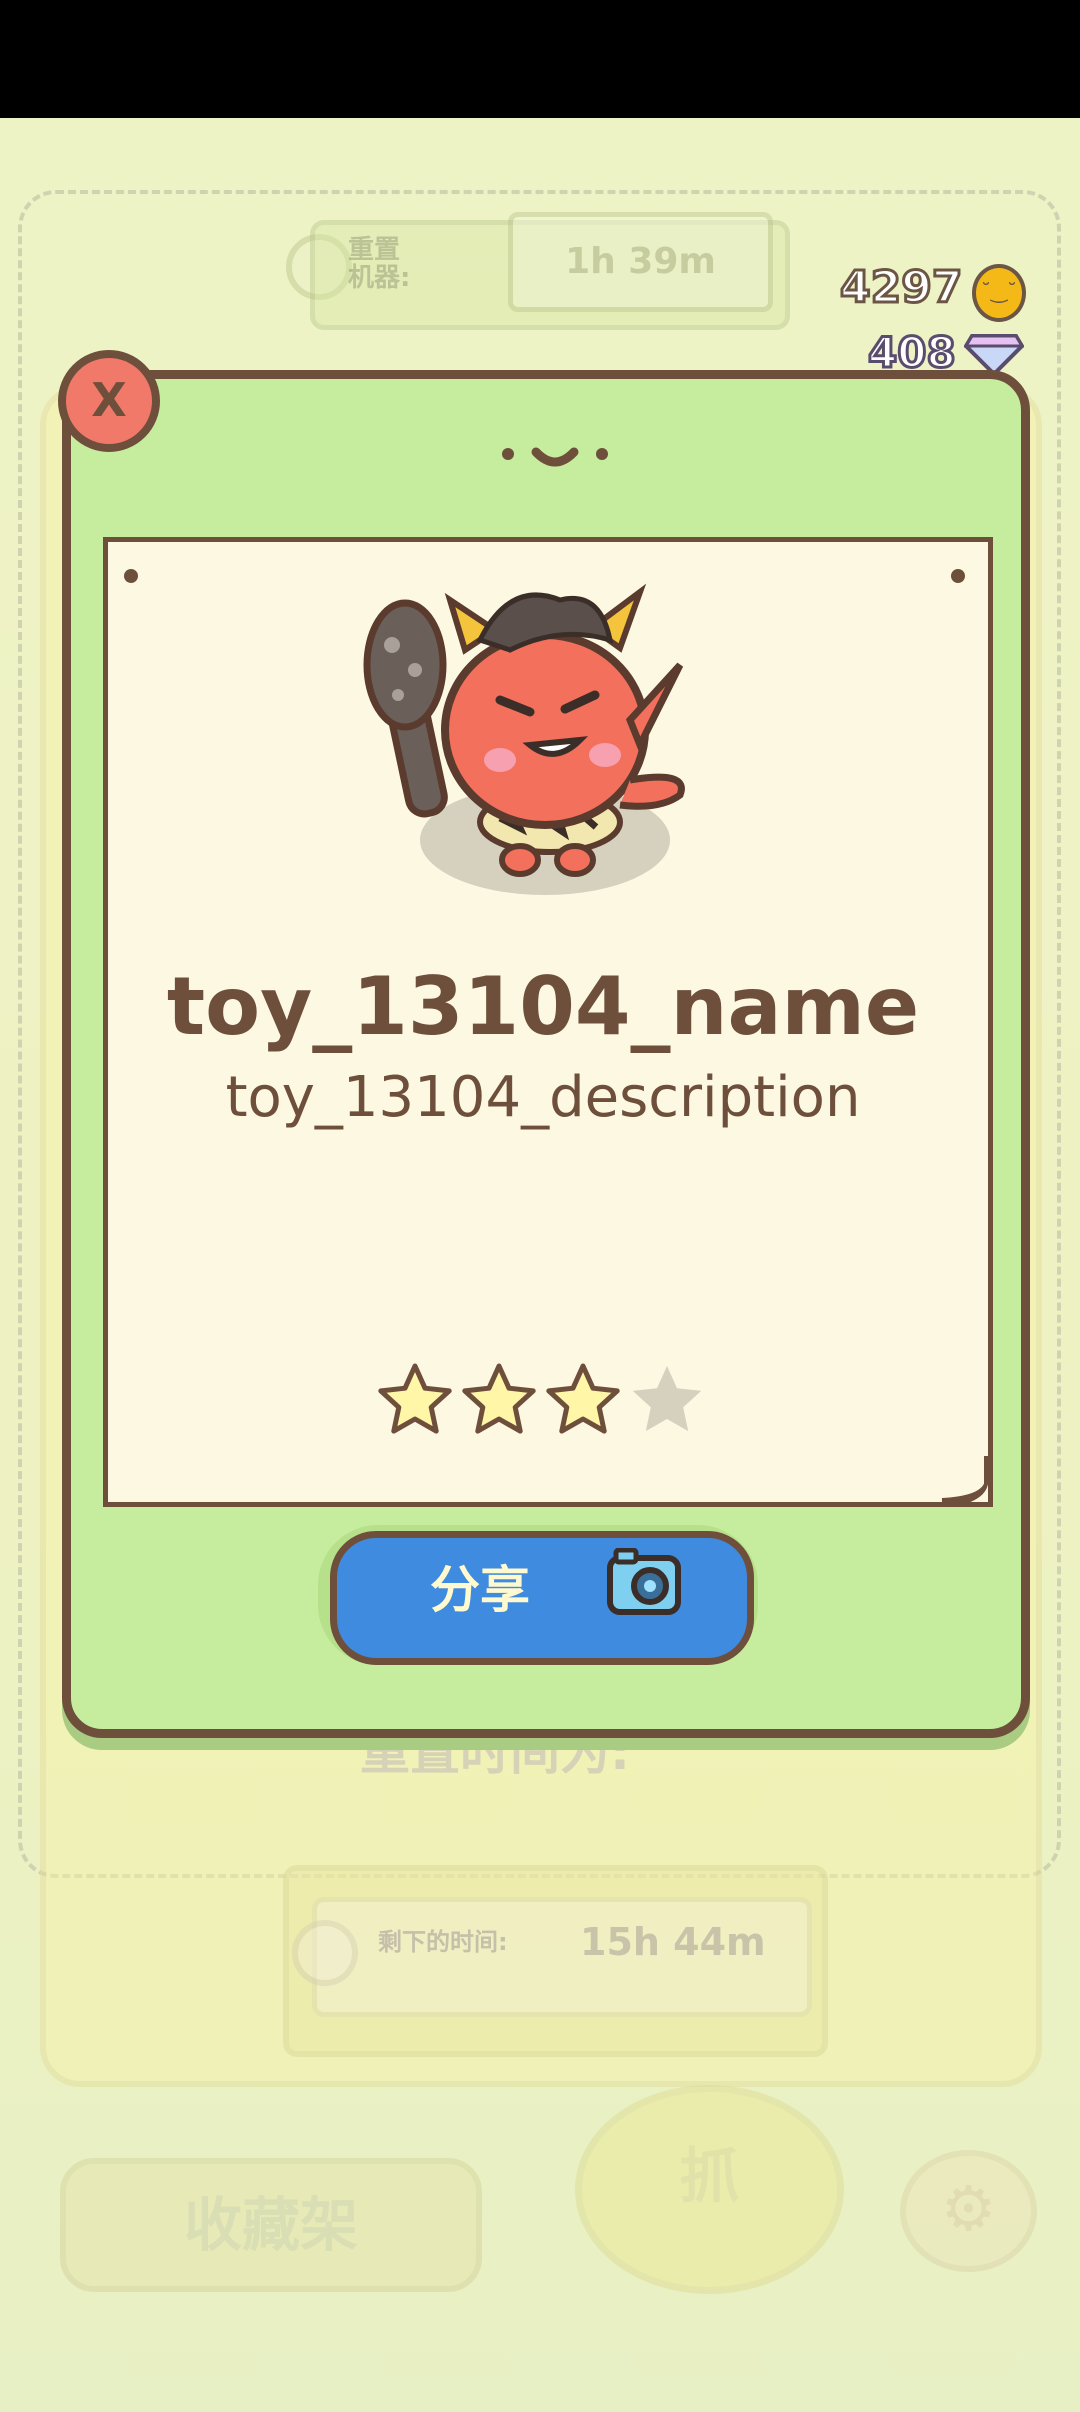 Image resolution: width=1080 pixels, height=2412 pixels. Describe the element at coordinates (443, 1942) in the screenshot. I see `remaining-time-label: 剩下的时间:` at that location.